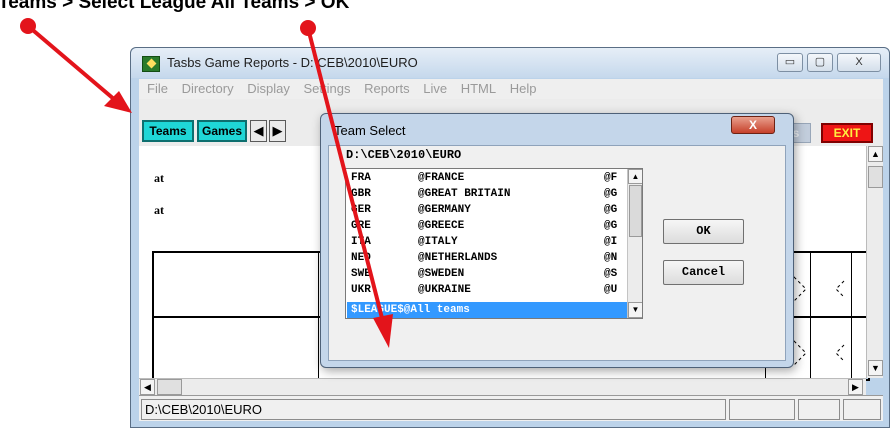 The height and width of the screenshot is (428, 890). Describe the element at coordinates (847, 133) in the screenshot. I see `exit-button: EXIT` at that location.